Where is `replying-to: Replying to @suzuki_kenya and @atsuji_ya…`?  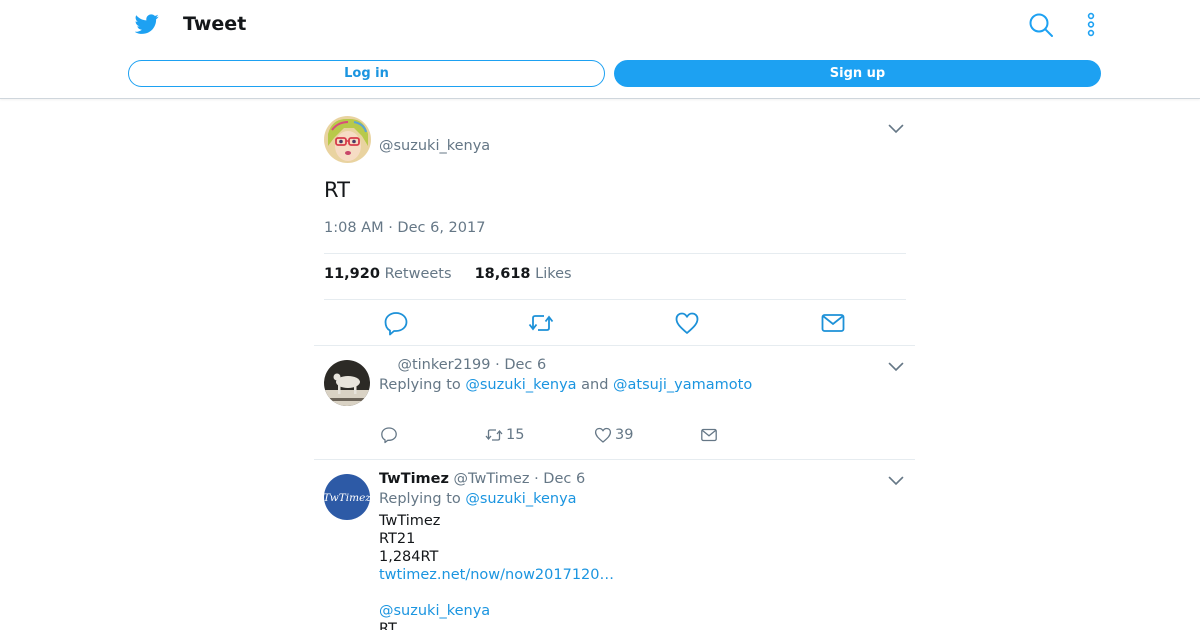
replying-to: Replying to @suzuki_kenya and @atsuji_ya… is located at coordinates (565, 385).